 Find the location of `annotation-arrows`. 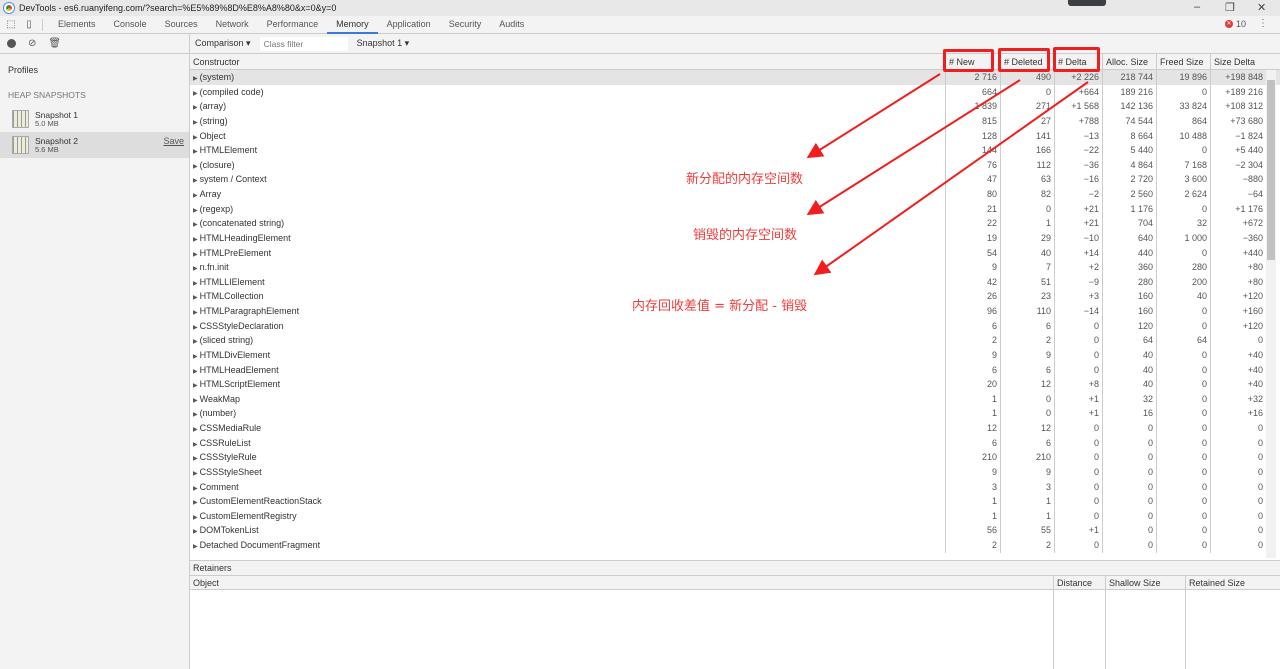

annotation-arrows is located at coordinates (947, 174).